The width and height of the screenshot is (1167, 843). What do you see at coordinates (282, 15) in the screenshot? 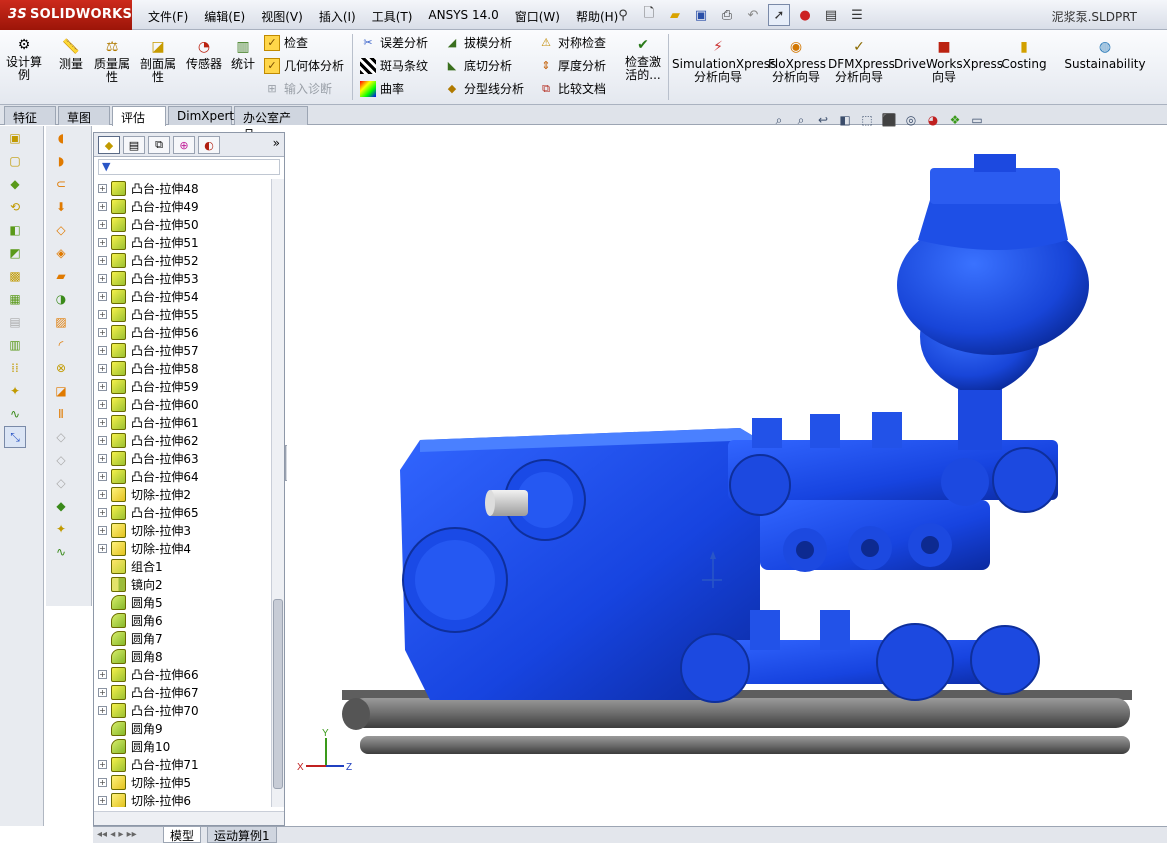
I see `menu-view: 视图(V)` at bounding box center [282, 15].